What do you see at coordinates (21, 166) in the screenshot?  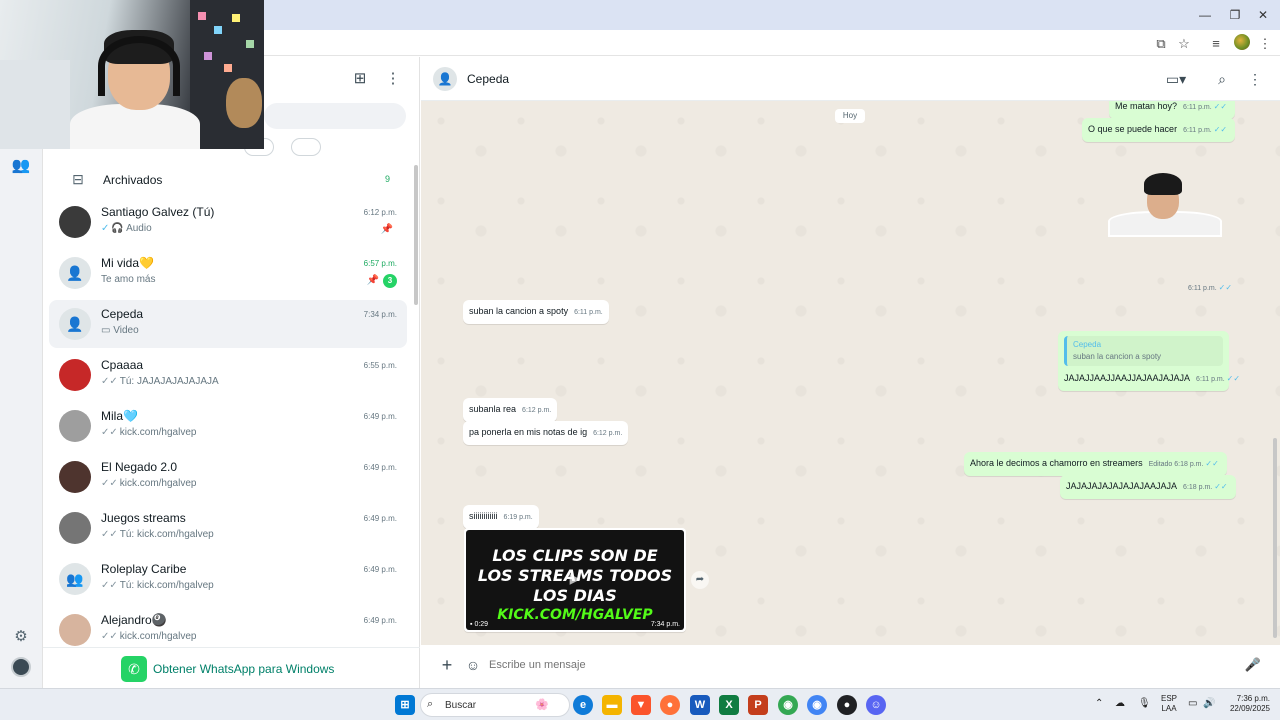 I see `communities-icon: 👥` at bounding box center [21, 166].